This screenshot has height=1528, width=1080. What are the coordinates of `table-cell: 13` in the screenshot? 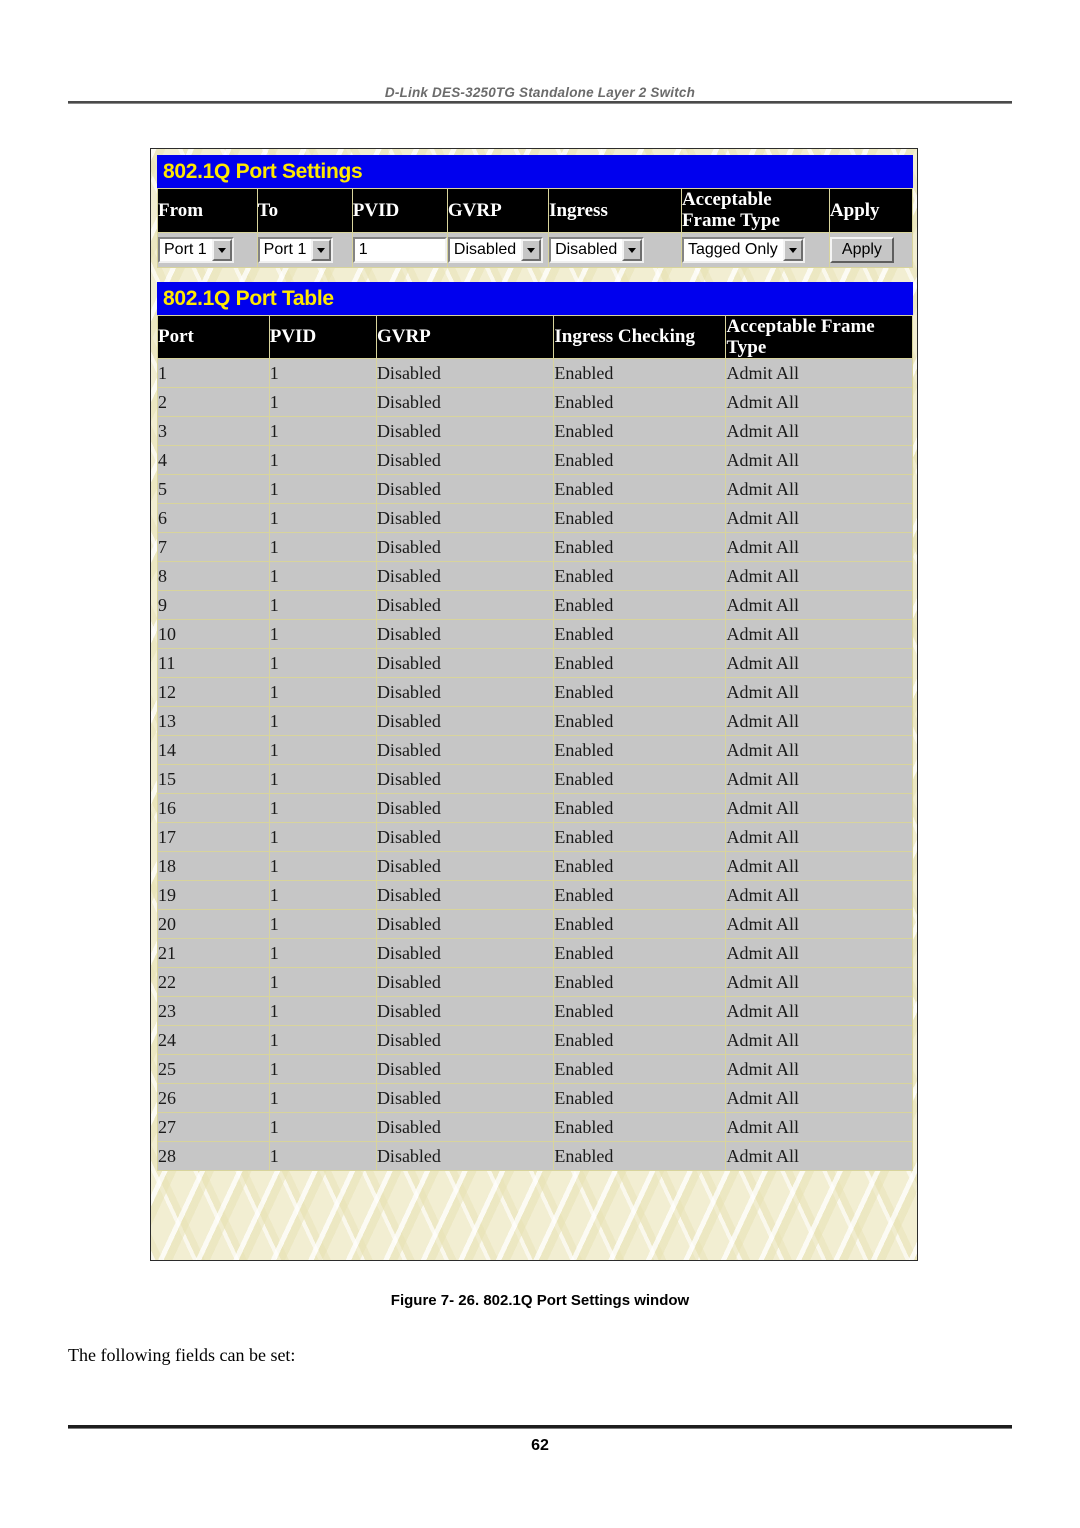 It's located at (213, 721).